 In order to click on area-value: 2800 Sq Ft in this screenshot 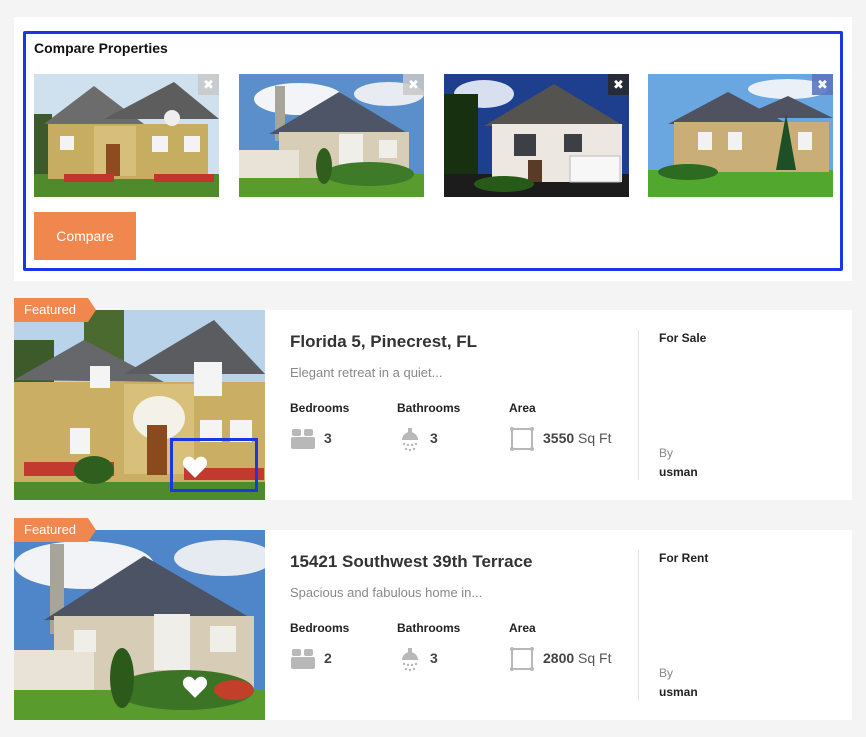, I will do `click(577, 658)`.